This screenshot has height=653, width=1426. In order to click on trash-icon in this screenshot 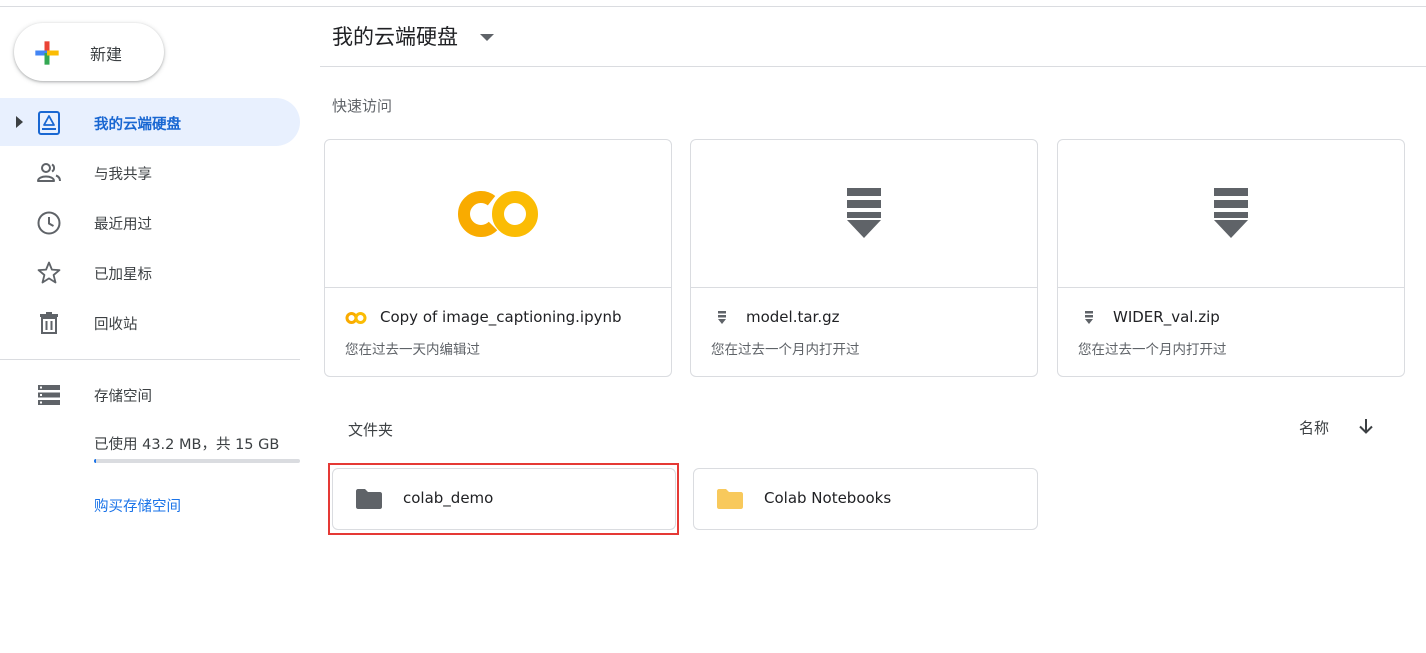, I will do `click(49, 323)`.